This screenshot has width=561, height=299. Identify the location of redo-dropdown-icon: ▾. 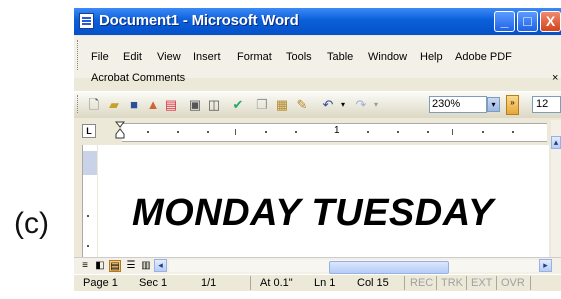
(376, 104).